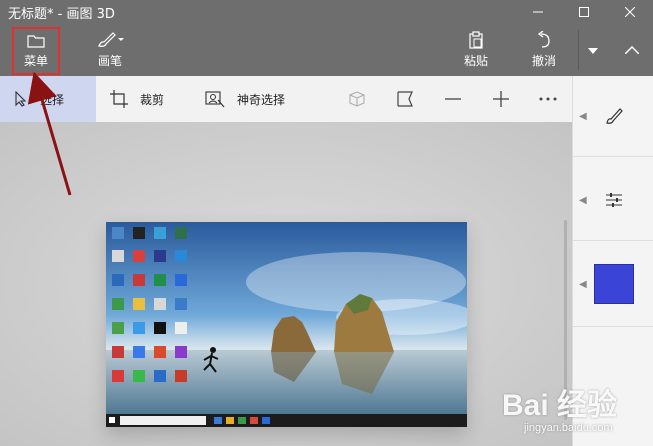  What do you see at coordinates (326, 50) in the screenshot?
I see `ribbon: 菜单 画笔 粘贴 撤消` at bounding box center [326, 50].